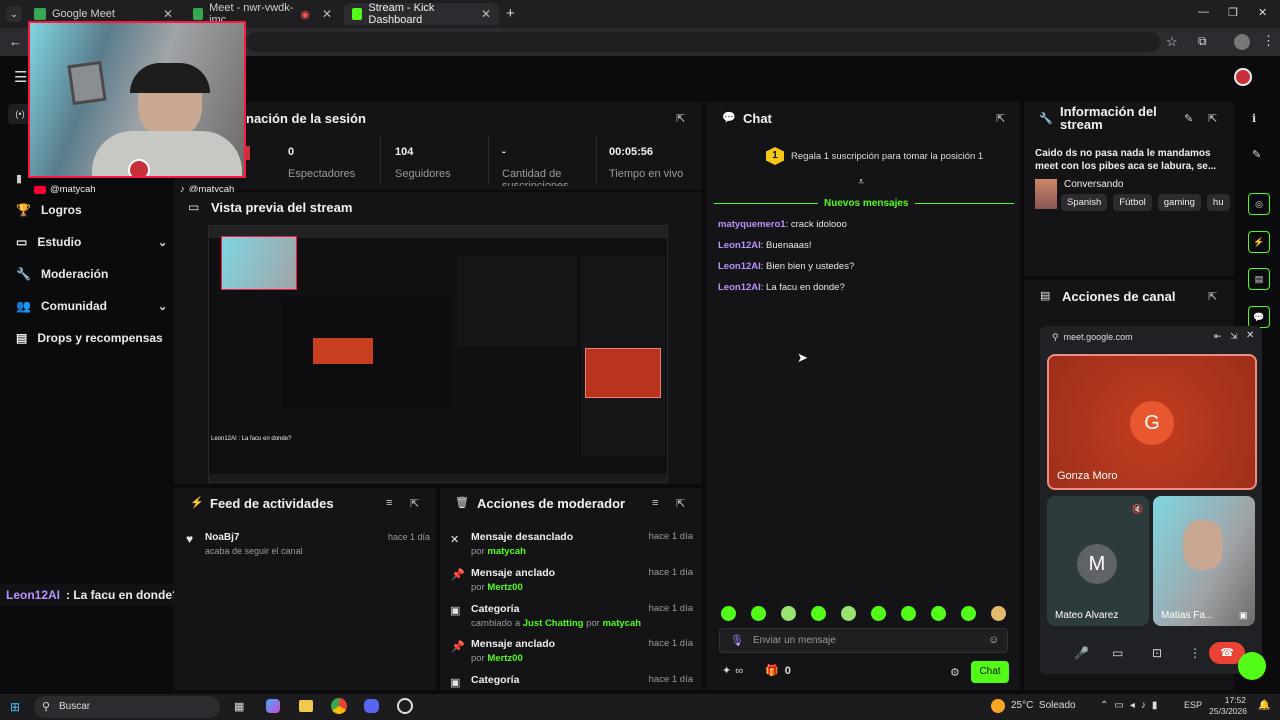 This screenshot has height=720, width=1280. Describe the element at coordinates (19, 178) in the screenshot. I see `stats-icon: ▮` at that location.